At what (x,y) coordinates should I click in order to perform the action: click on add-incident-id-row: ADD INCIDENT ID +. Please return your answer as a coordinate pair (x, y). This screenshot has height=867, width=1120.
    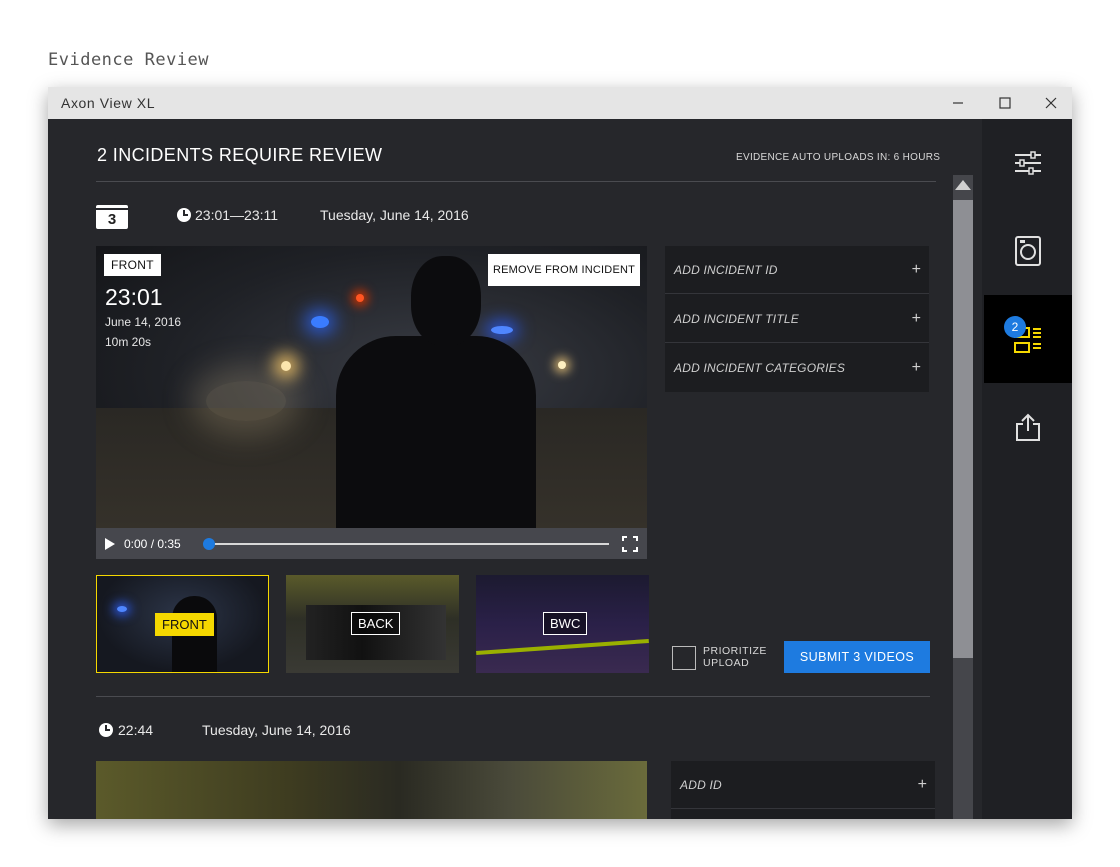
    Looking at the image, I should click on (797, 270).